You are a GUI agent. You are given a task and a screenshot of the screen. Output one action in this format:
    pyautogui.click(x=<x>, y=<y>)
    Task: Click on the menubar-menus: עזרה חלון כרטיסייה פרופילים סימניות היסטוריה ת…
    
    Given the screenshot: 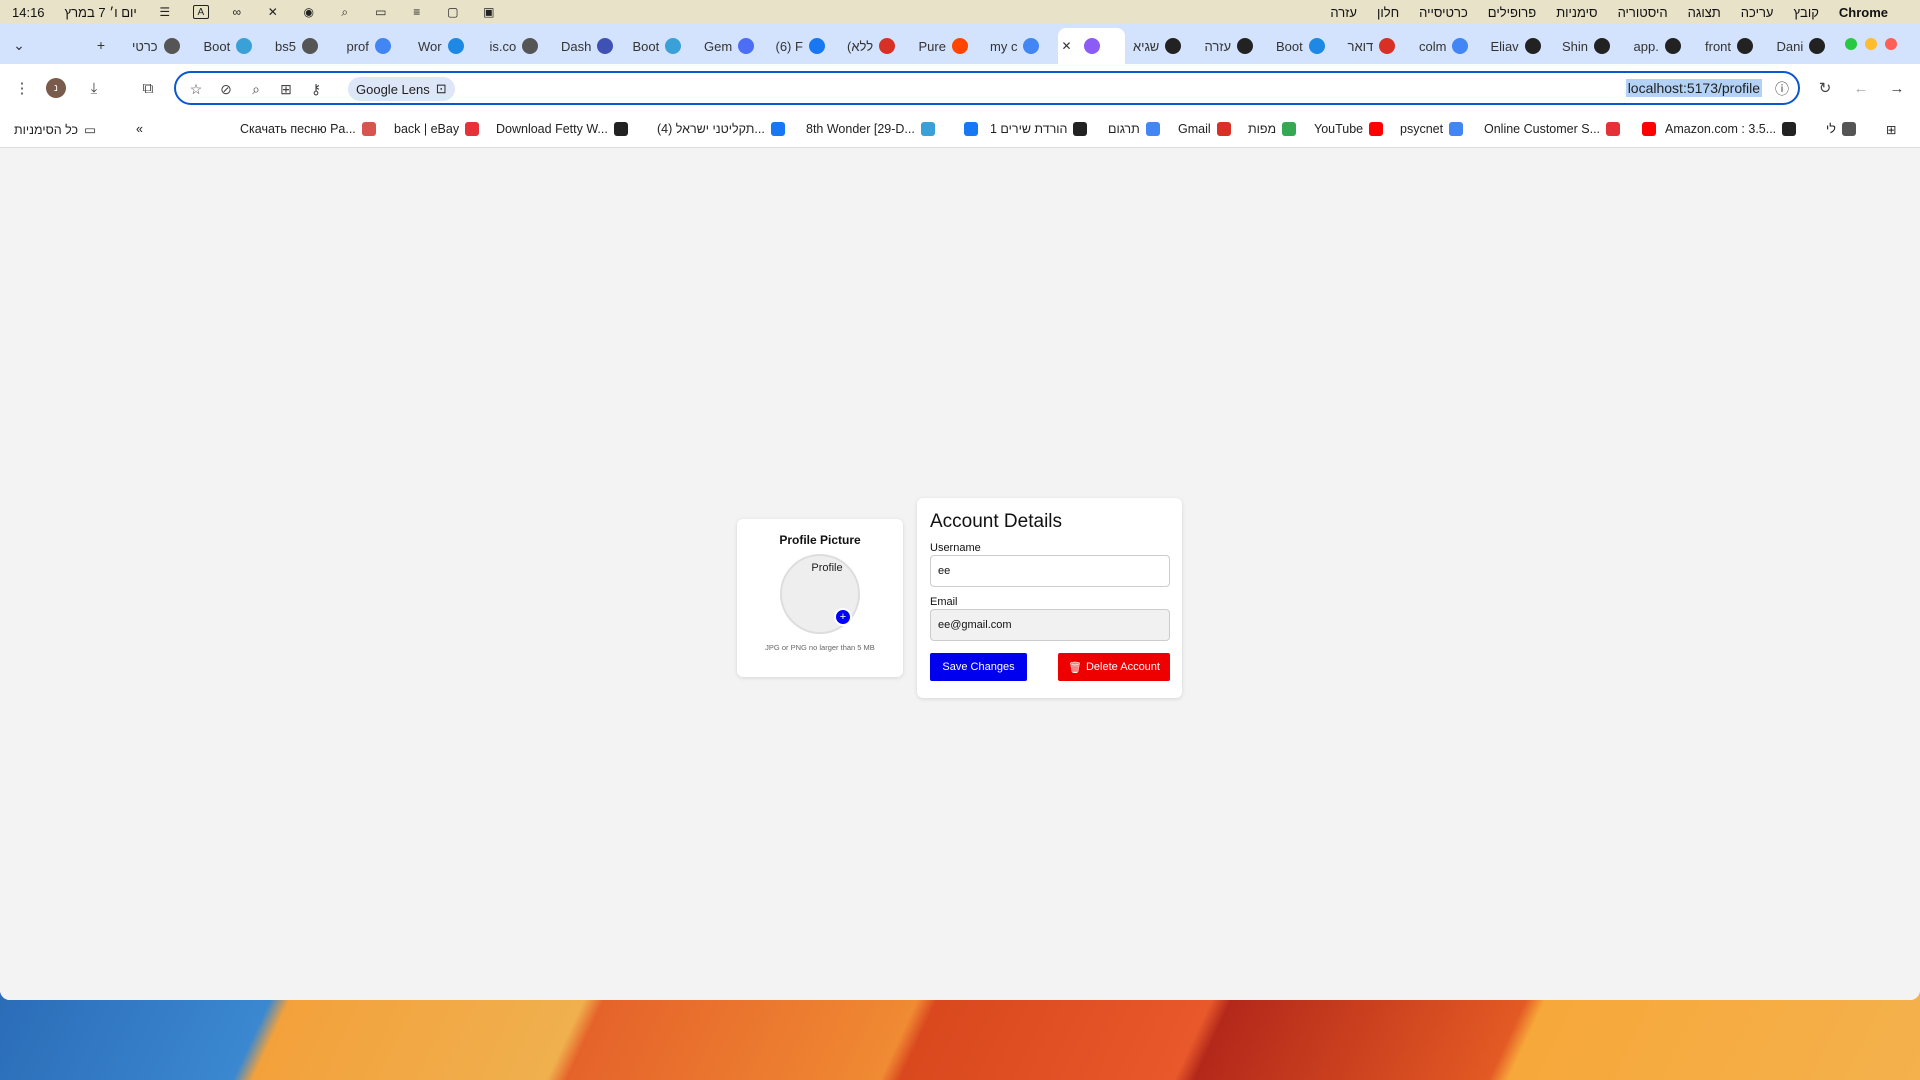 What is the action you would take?
    pyautogui.click(x=1619, y=12)
    